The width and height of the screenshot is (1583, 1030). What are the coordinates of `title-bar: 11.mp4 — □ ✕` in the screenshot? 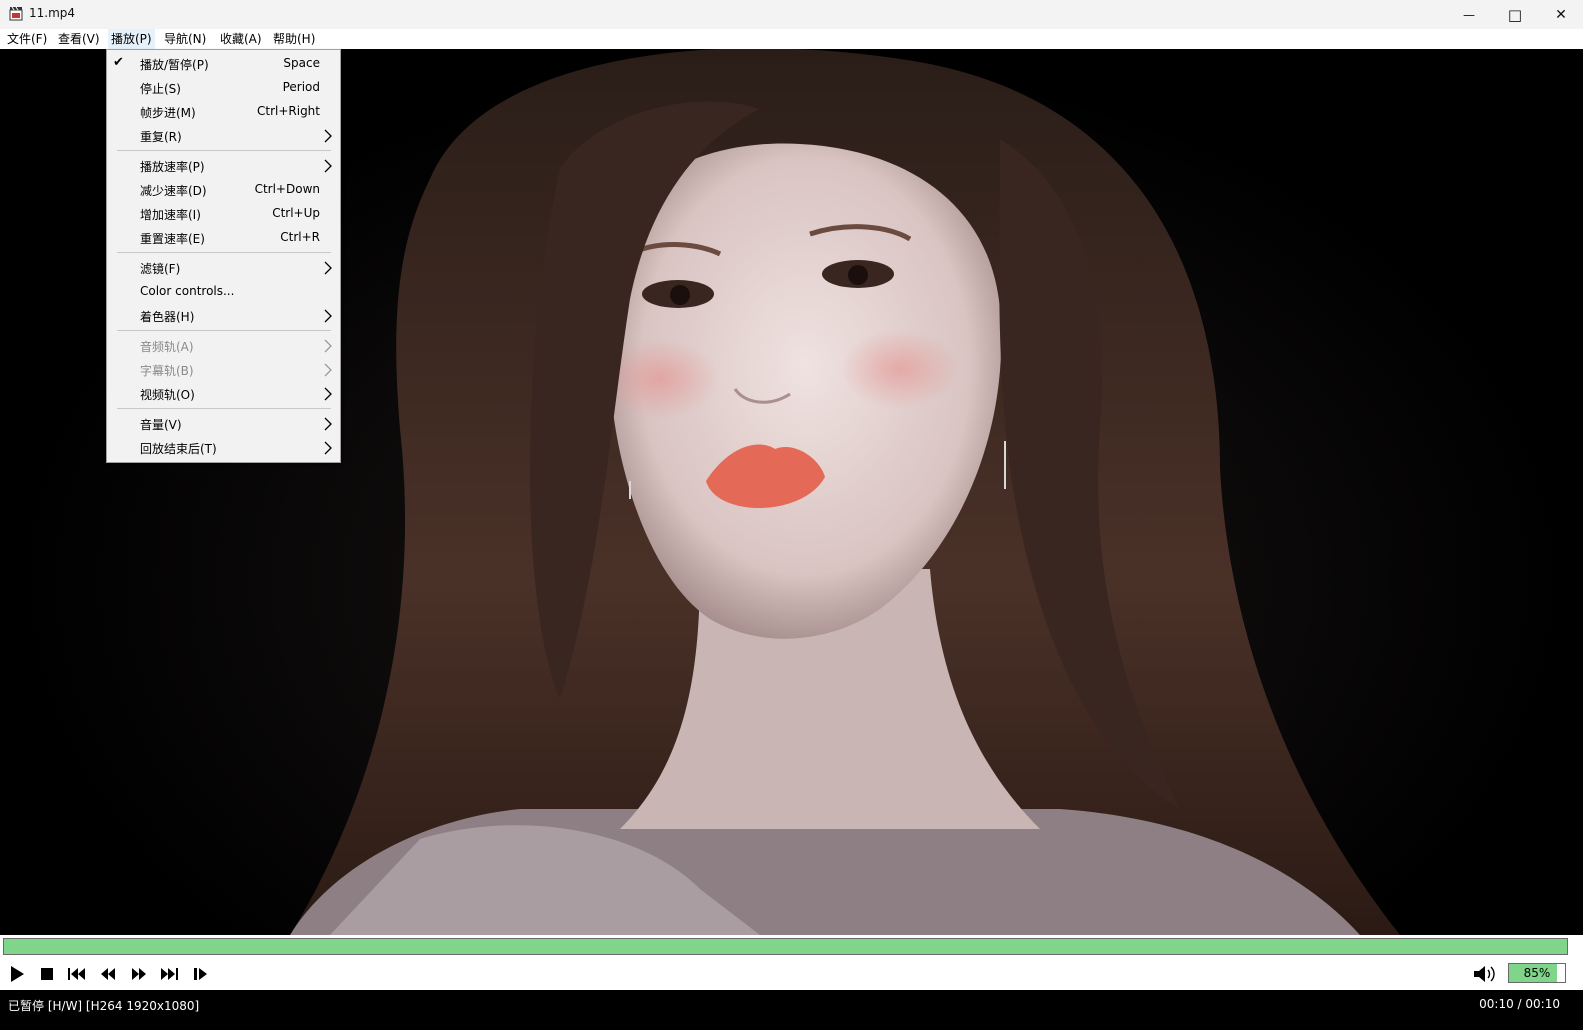 It's located at (791, 14).